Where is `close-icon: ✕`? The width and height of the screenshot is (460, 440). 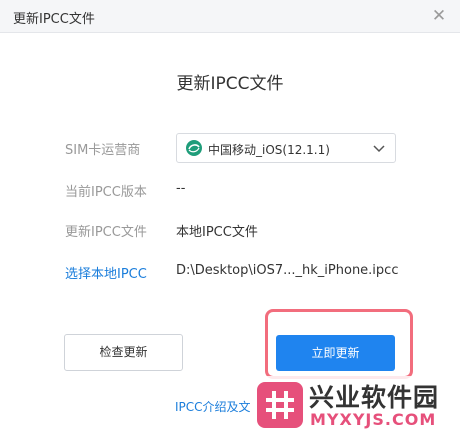
close-icon: ✕ is located at coordinates (439, 17).